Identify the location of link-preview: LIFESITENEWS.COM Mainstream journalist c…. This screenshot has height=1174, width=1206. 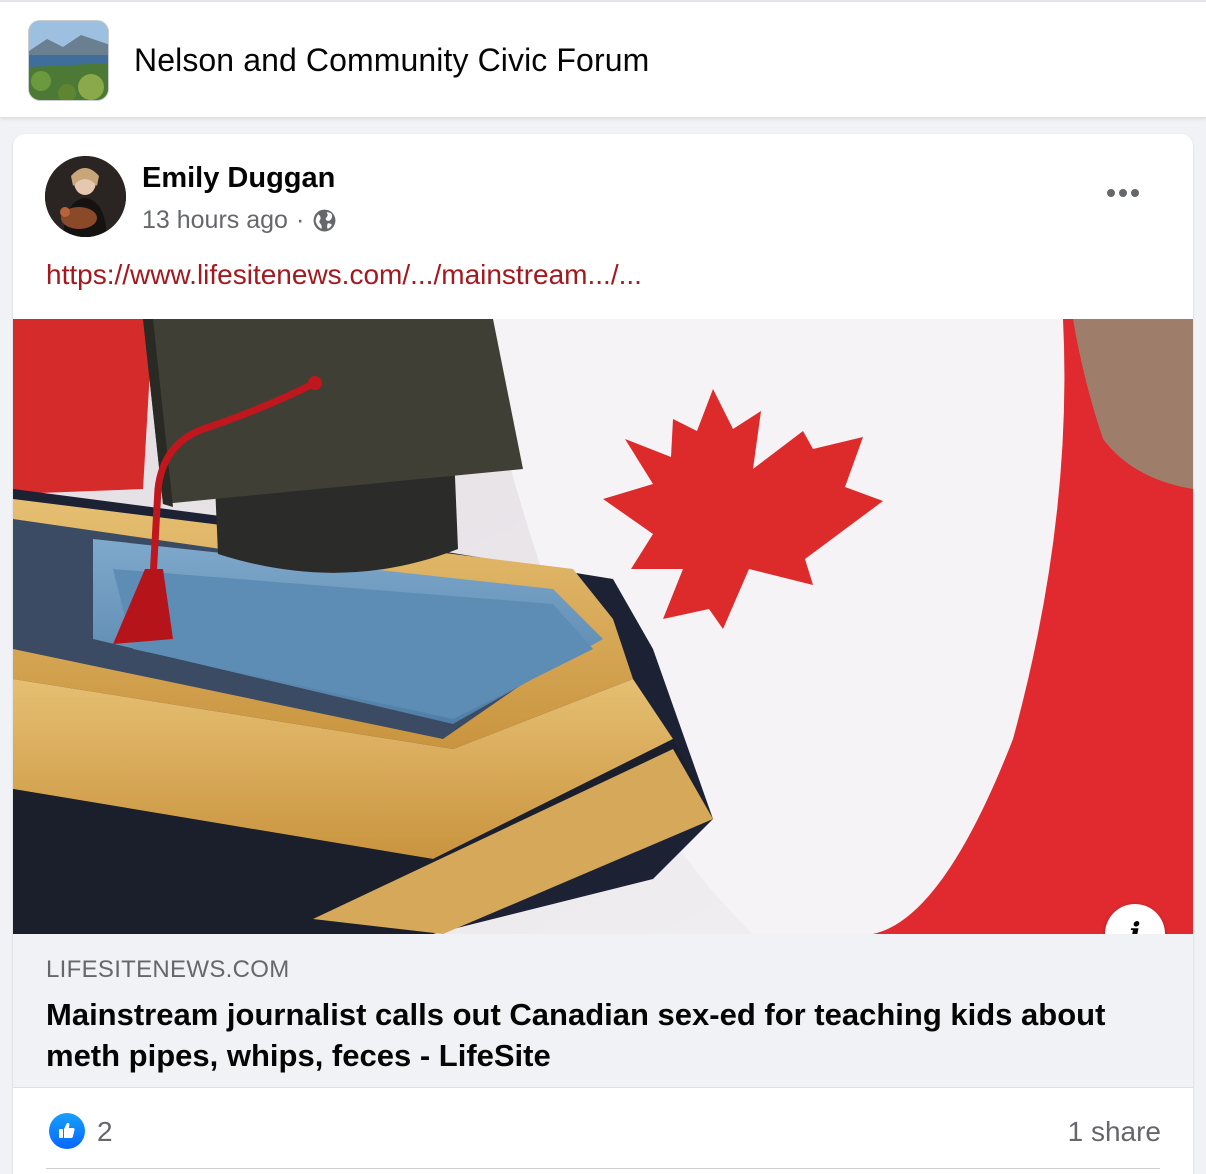
(603, 1011).